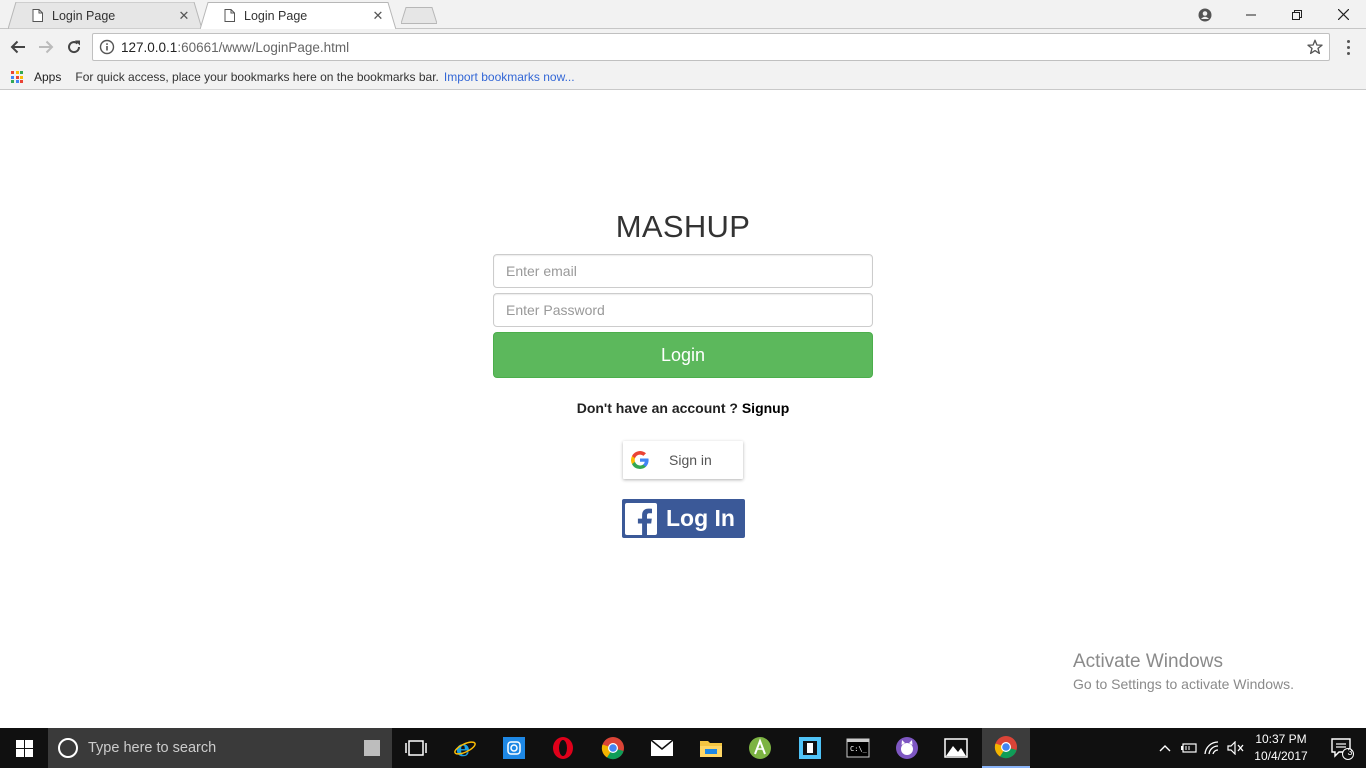 The image size is (1366, 768). I want to click on file-explorer-icon, so click(711, 748).